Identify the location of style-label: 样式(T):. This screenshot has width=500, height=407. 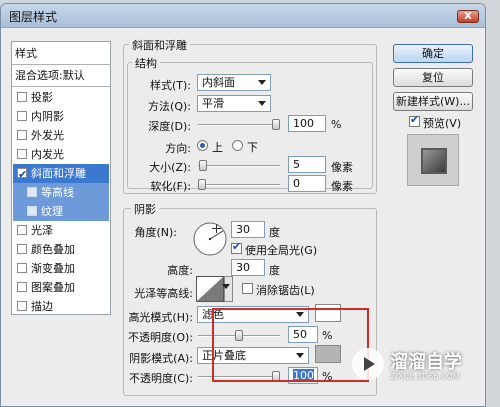
(170, 85).